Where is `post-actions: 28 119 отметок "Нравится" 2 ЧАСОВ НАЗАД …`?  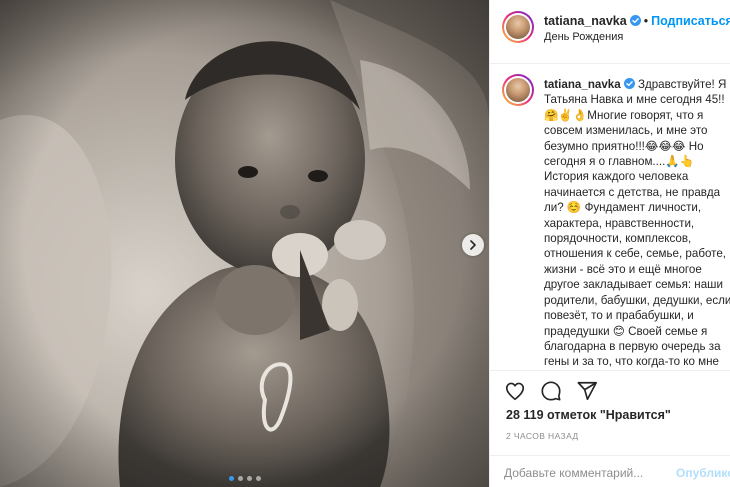 post-actions: 28 119 отметок "Нравится" 2 ЧАСОВ НАЗАД … is located at coordinates (610, 428).